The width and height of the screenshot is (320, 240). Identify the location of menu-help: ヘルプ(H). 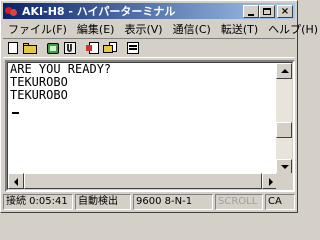
(291, 29).